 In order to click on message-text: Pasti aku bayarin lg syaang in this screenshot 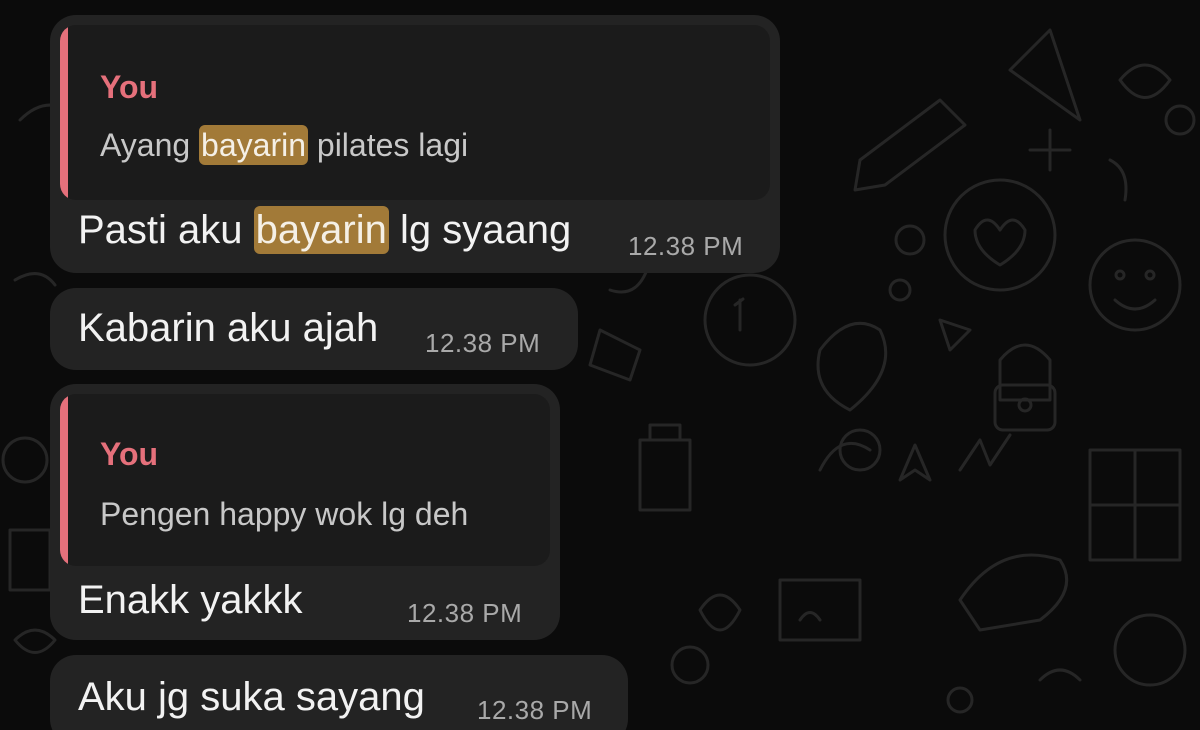, I will do `click(325, 230)`.